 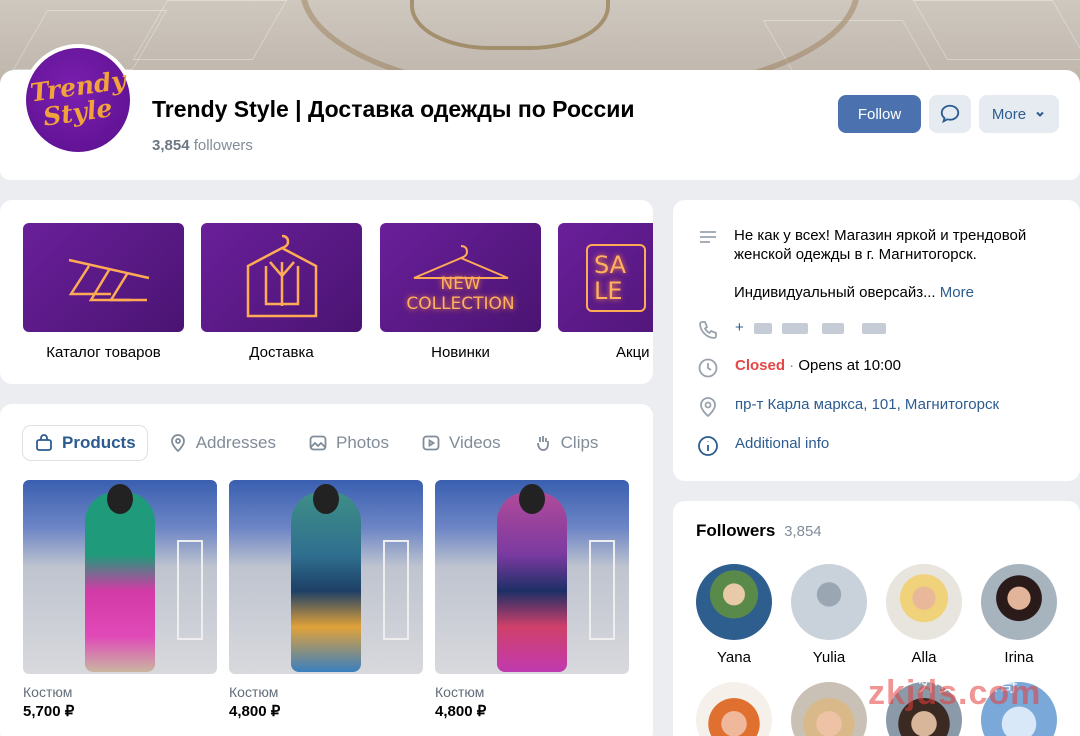 I want to click on content-tabs: Products Addresses Photos Videos Clips, so click(x=316, y=443).